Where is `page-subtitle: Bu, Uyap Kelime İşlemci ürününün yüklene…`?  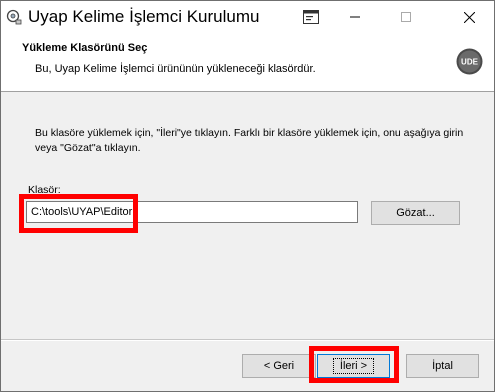
page-subtitle: Bu, Uyap Kelime İşlemci ürününün yüklene… is located at coordinates (175, 69).